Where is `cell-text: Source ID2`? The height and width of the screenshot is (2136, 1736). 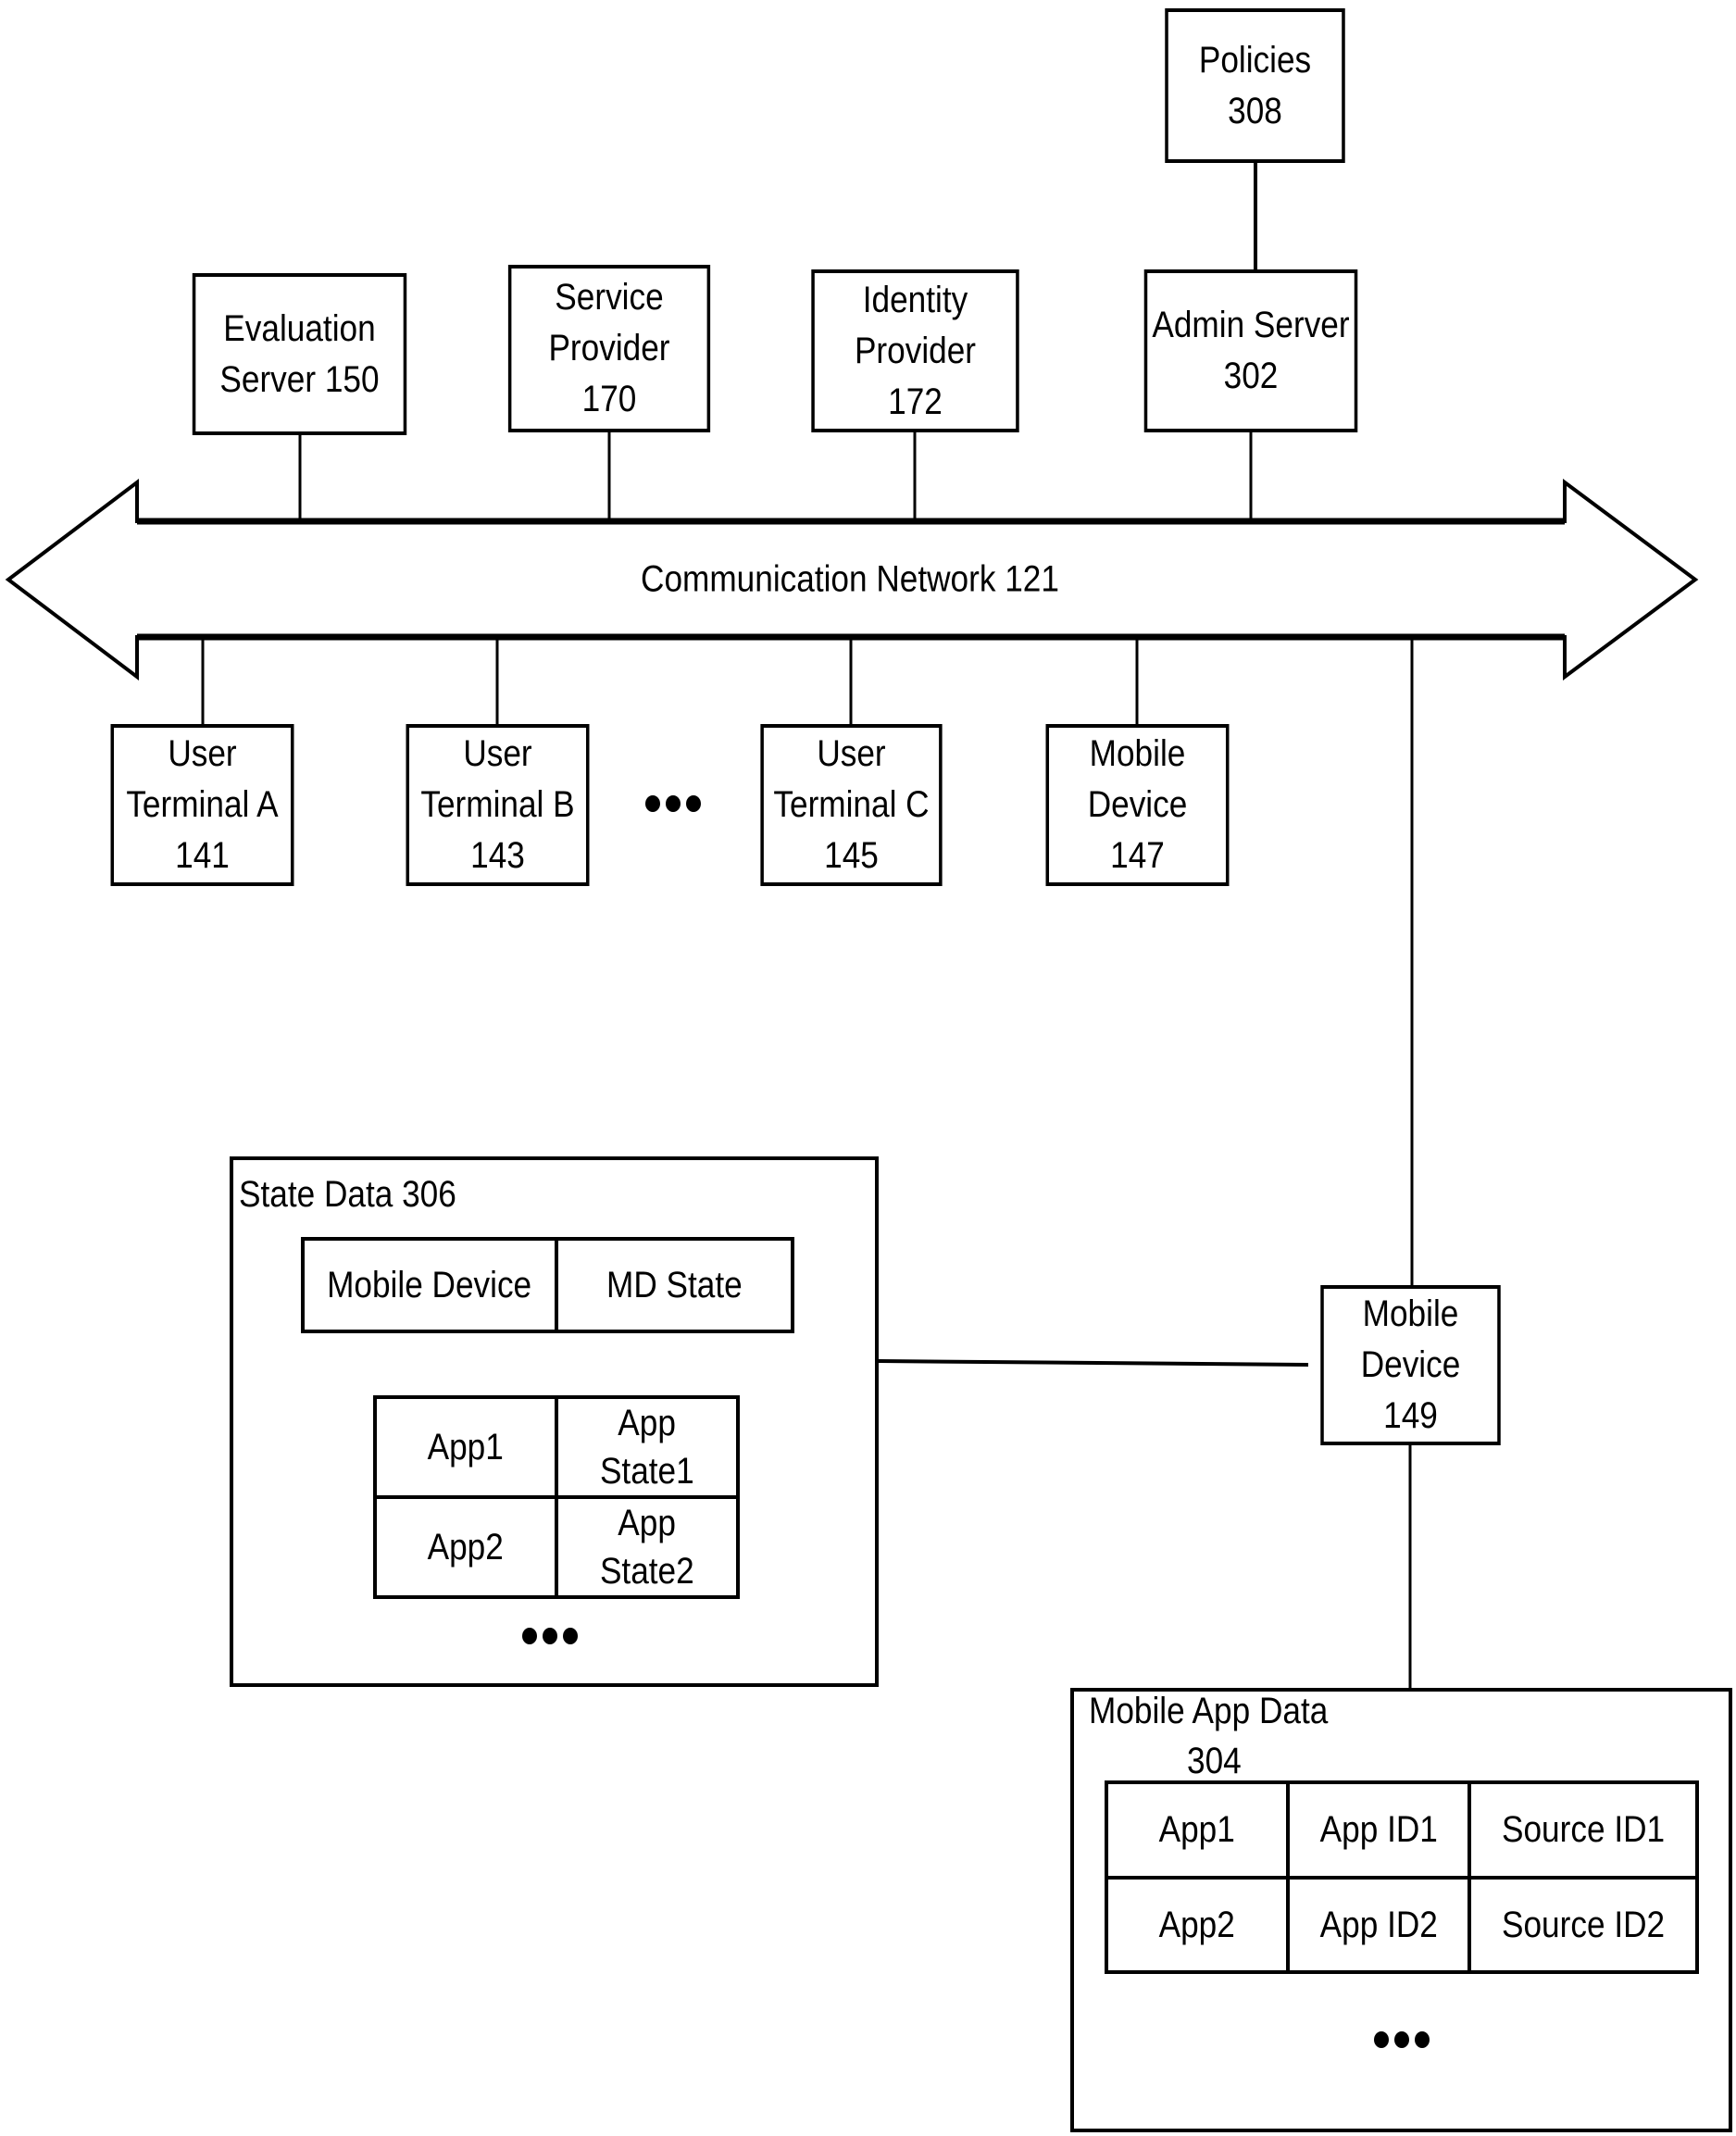
cell-text: Source ID2 is located at coordinates (1583, 1924).